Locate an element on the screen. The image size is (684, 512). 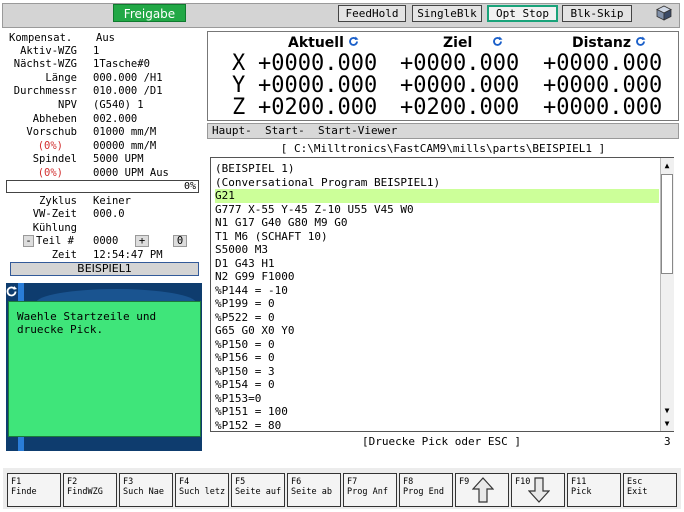
row-value: 002.000 is located at coordinates (115, 119).